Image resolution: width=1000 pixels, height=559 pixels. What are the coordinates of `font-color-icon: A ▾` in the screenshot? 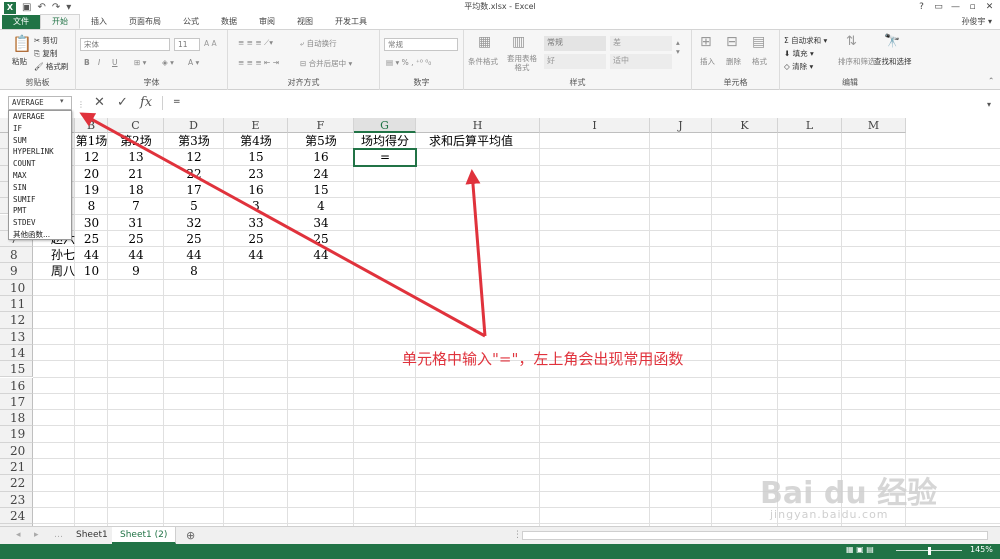 It's located at (193, 62).